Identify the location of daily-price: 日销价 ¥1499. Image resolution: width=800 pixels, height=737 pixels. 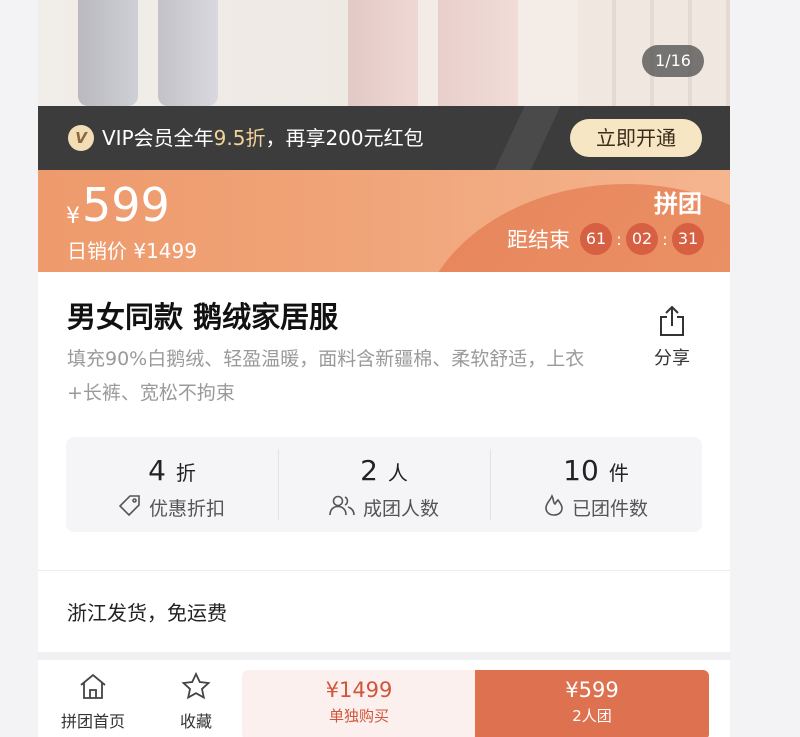
(132, 249).